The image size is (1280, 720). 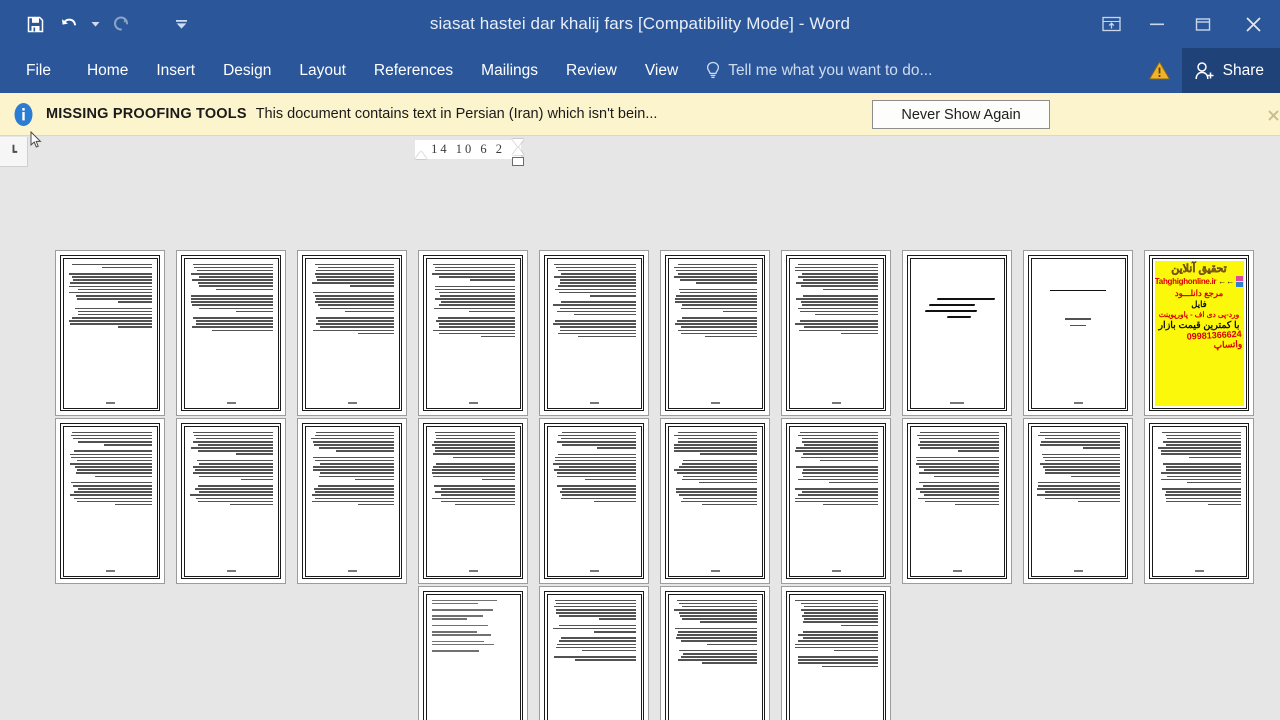 I want to click on tab-home: Home, so click(x=107, y=70).